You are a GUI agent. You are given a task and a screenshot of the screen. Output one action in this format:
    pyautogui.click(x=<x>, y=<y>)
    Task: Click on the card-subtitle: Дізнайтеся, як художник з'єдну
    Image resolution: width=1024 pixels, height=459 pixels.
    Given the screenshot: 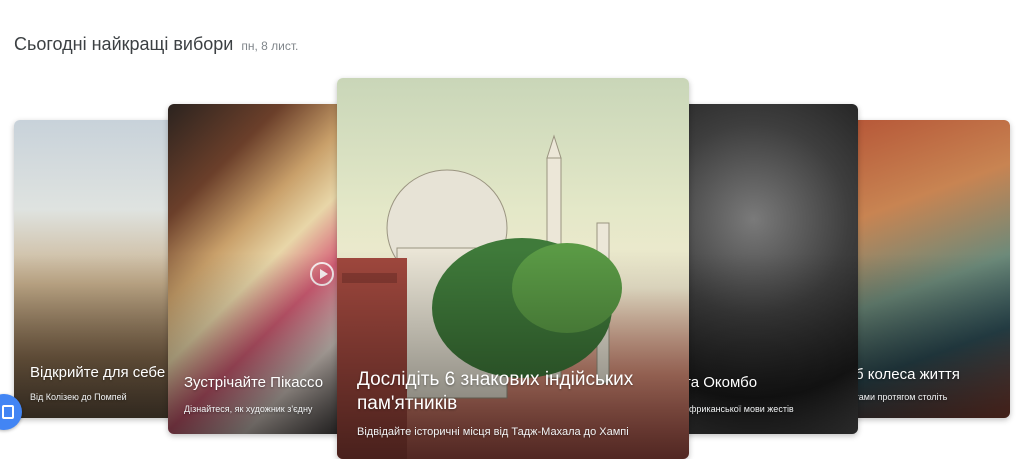 What is the action you would take?
    pyautogui.click(x=248, y=409)
    